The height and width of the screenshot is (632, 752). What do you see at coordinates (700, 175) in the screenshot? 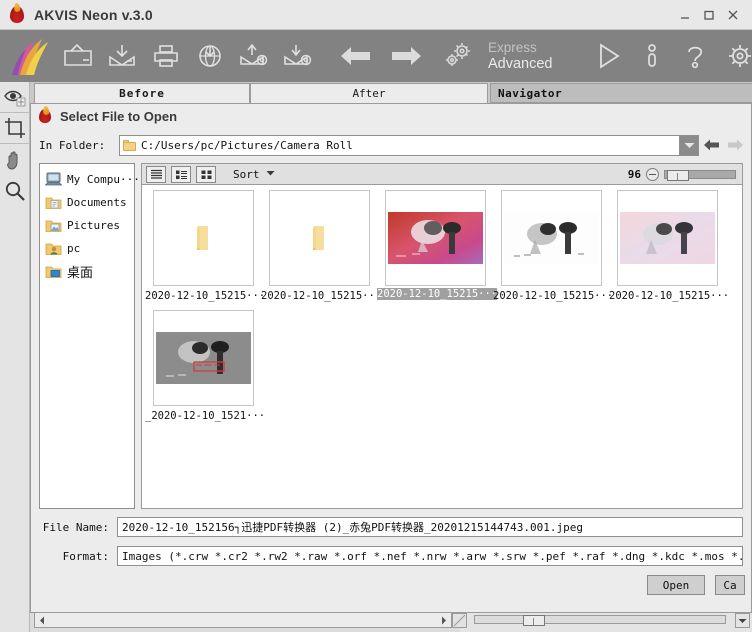
I see `thumbnail-size-slider` at bounding box center [700, 175].